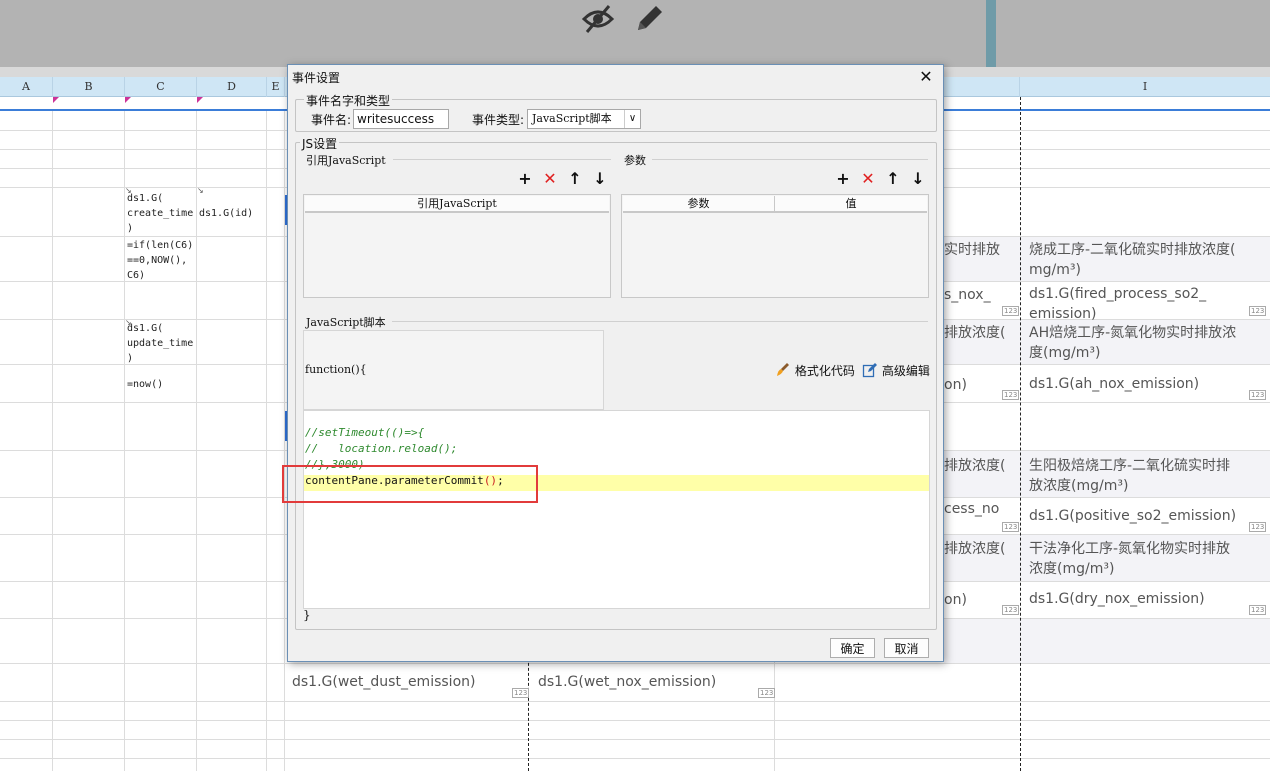  Describe the element at coordinates (783, 369) in the screenshot. I see `broom-icon` at that location.